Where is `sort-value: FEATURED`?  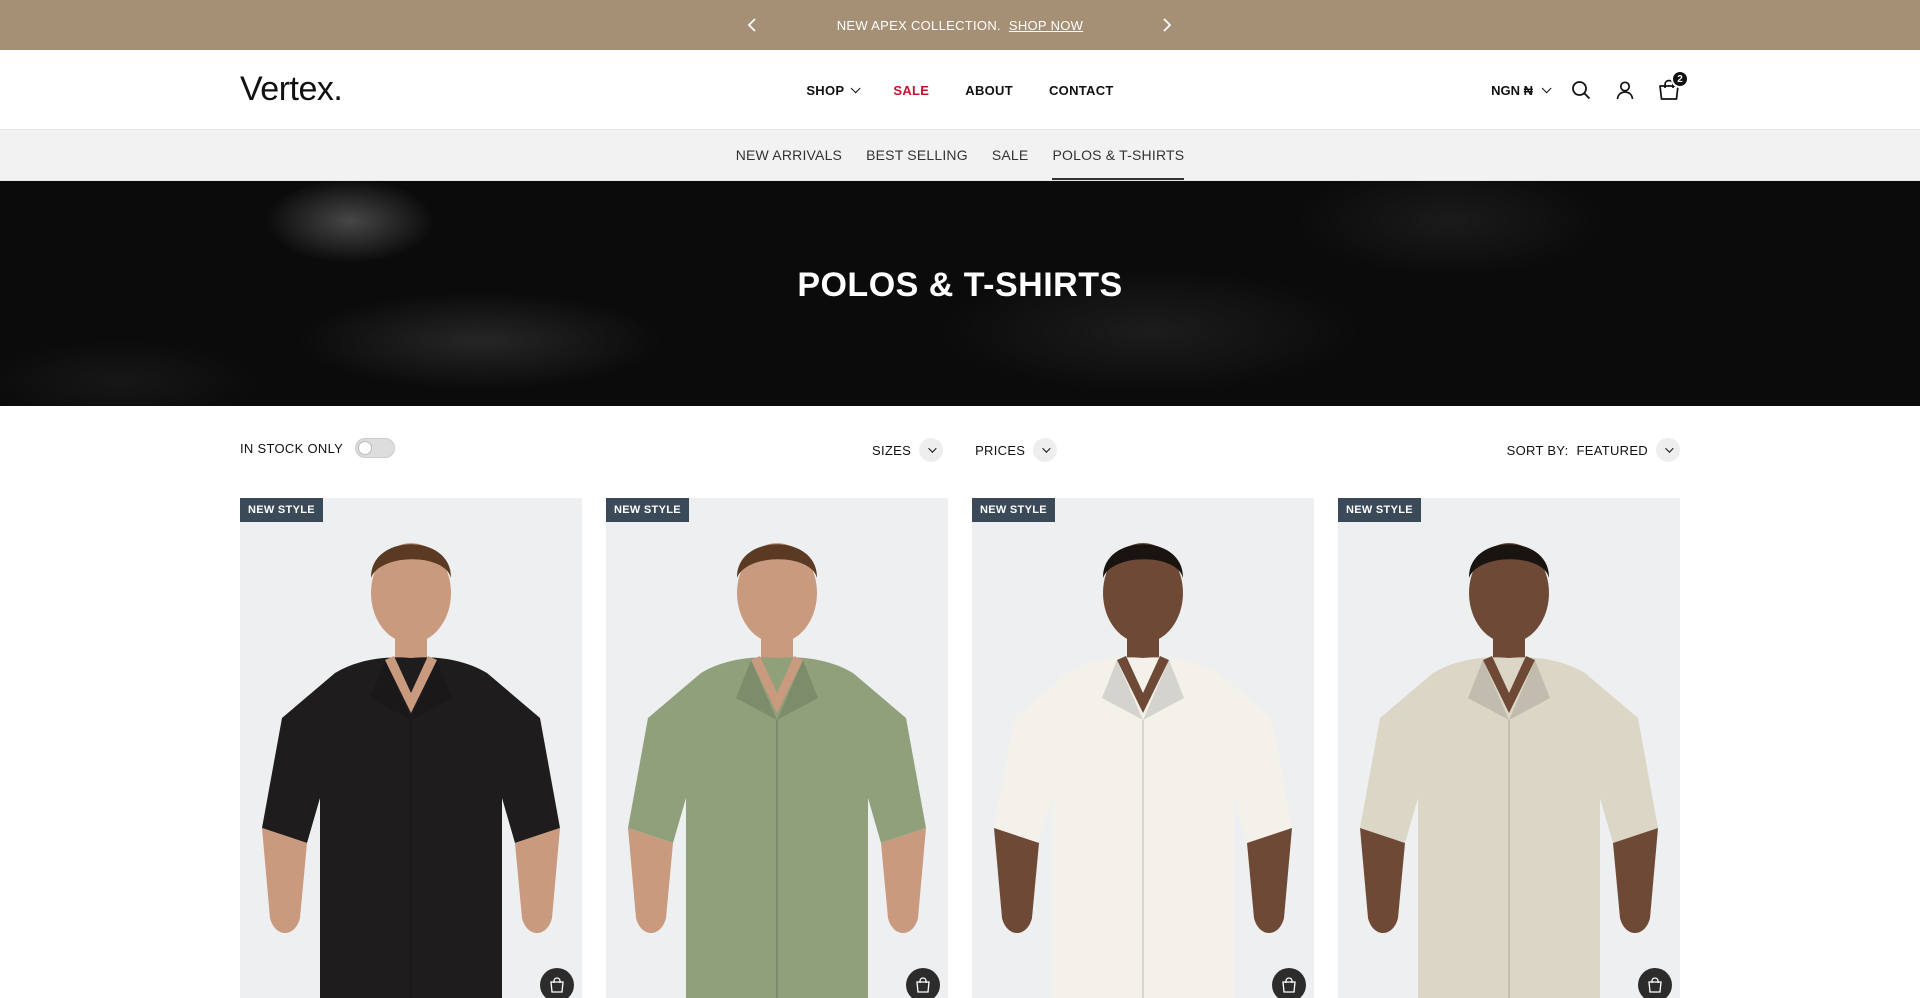
sort-value: FEATURED is located at coordinates (1612, 450).